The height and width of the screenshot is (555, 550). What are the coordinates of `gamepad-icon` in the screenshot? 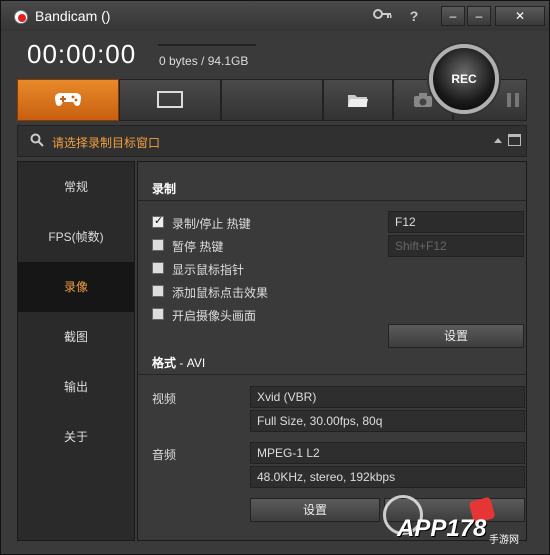 It's located at (68, 99).